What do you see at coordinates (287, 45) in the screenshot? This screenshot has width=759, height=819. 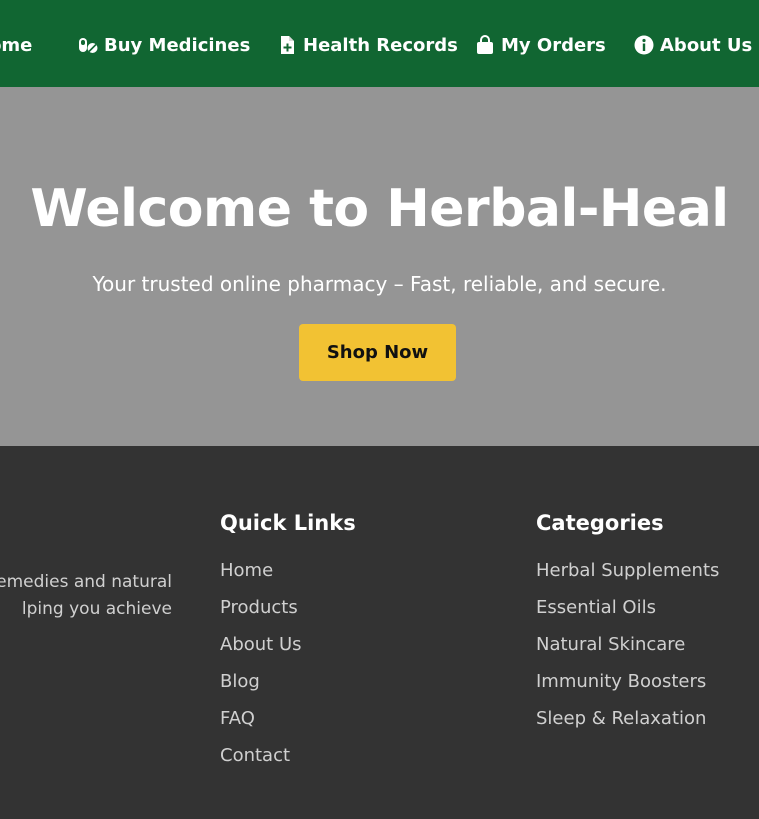 I see `file-medical-icon` at bounding box center [287, 45].